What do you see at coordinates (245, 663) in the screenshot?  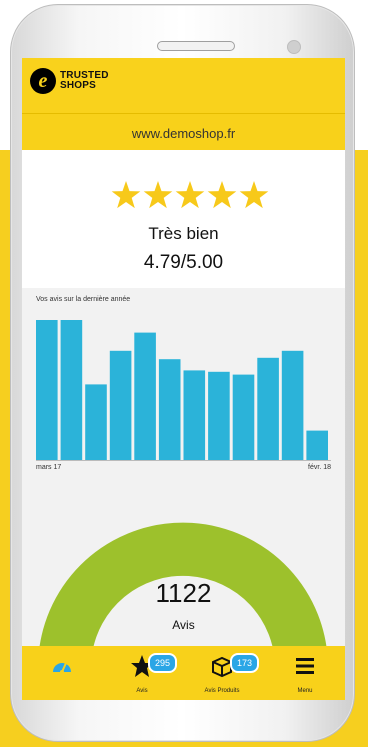 I see `product-reviews-count-badge: 173` at bounding box center [245, 663].